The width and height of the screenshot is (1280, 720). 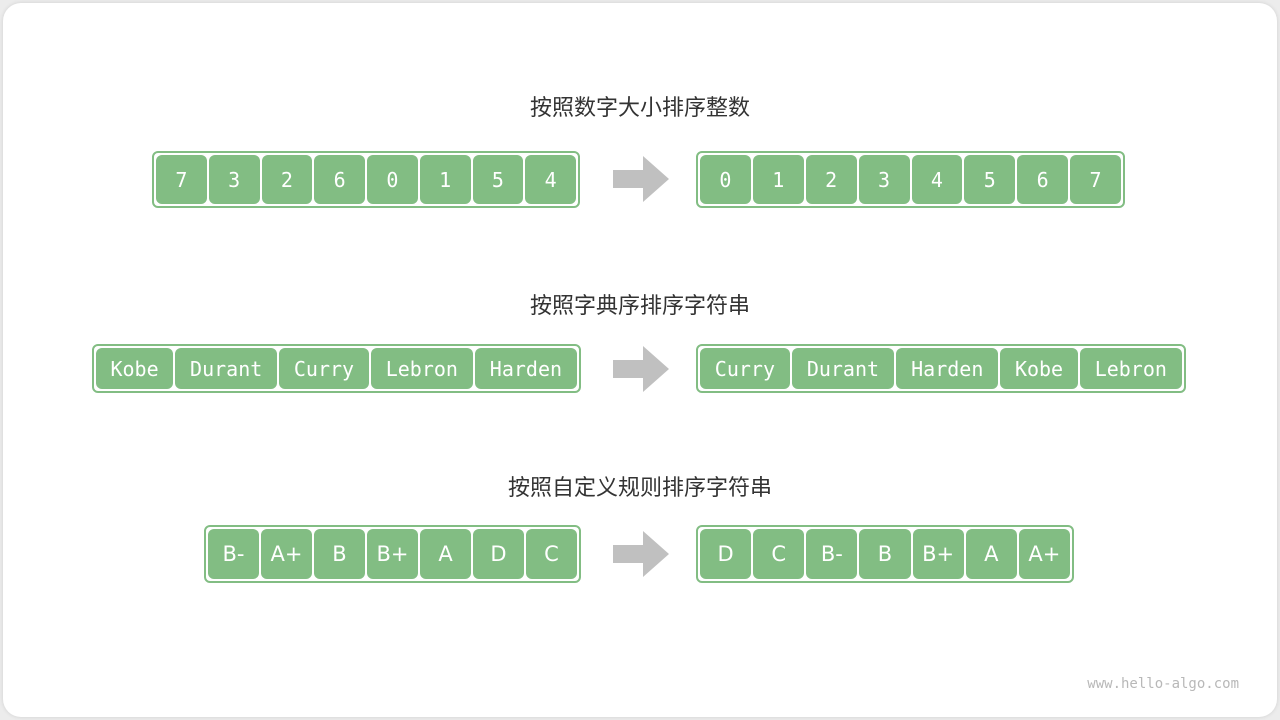 I want to click on array-grades-sorted: D C B- B B+ A A+, so click(x=885, y=554).